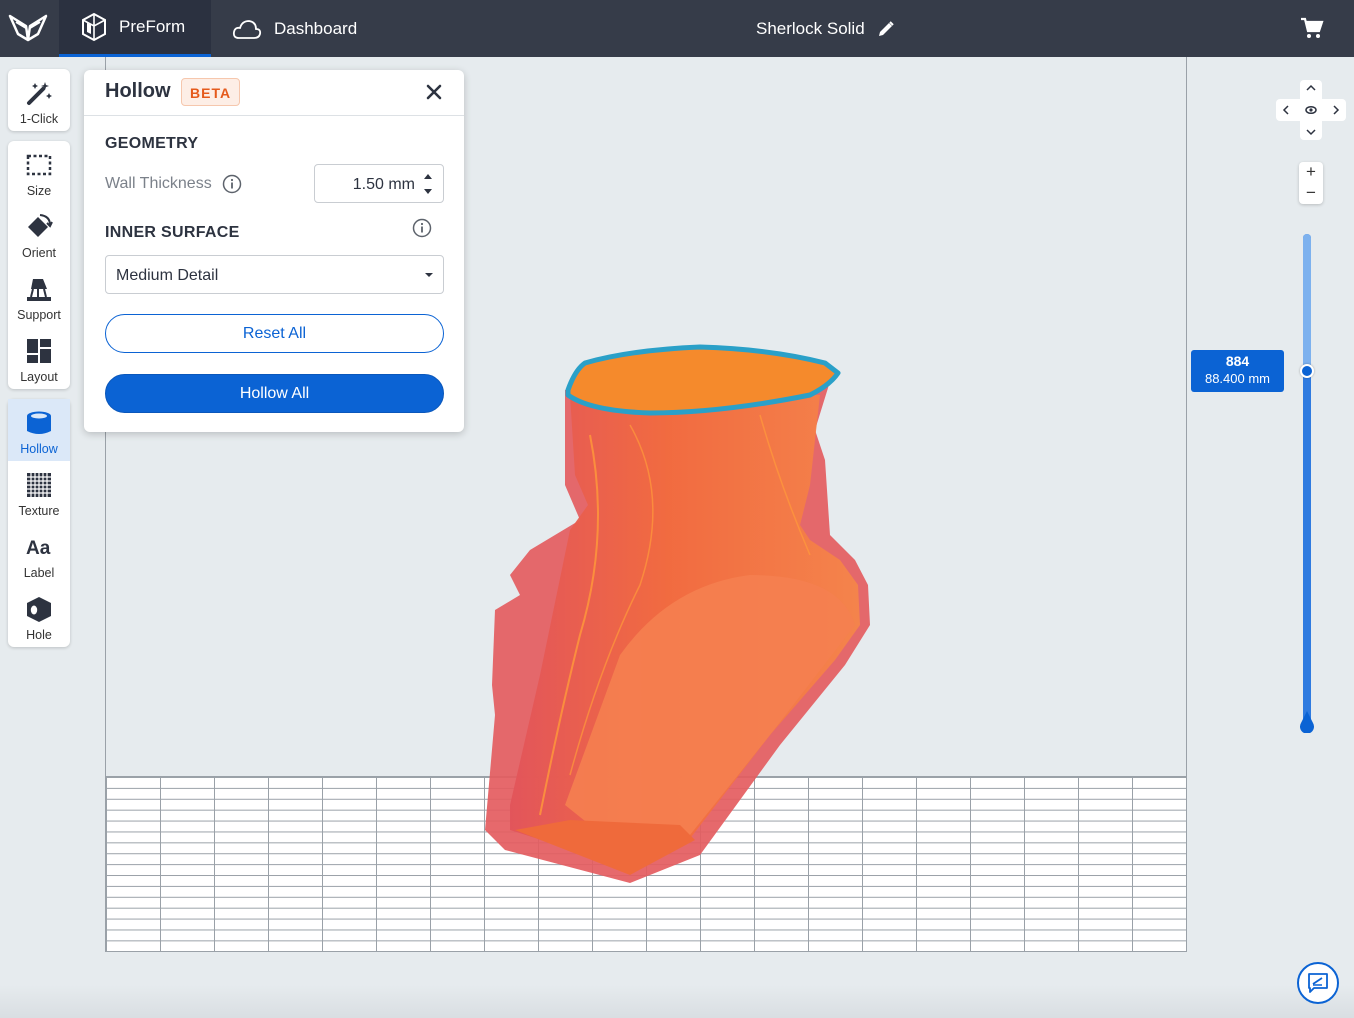  I want to click on label-text-icon: Aa, so click(38, 548).